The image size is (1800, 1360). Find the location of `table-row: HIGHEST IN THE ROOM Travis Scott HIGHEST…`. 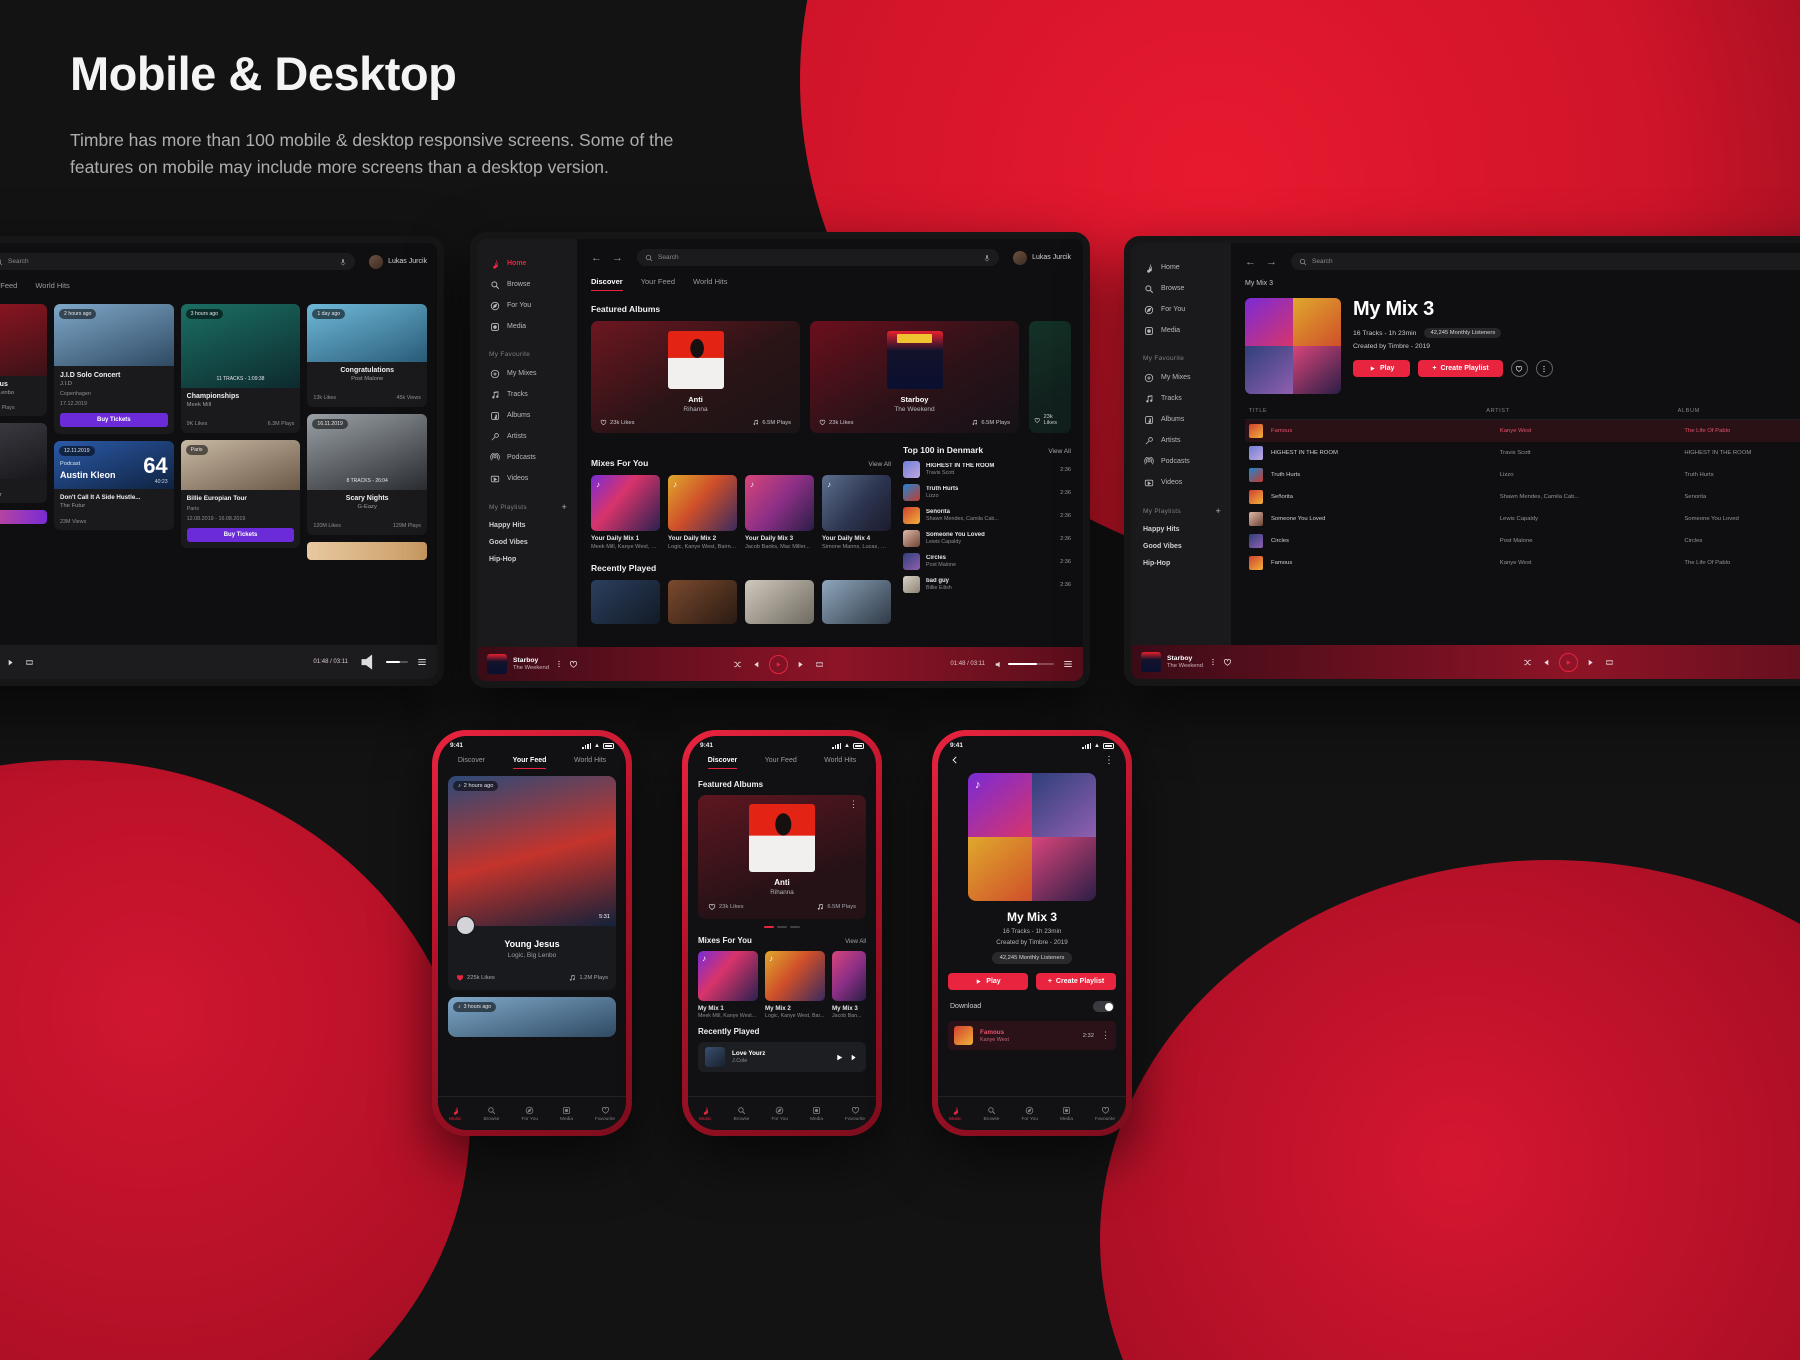

table-row: HIGHEST IN THE ROOM Travis Scott HIGHEST… is located at coordinates (1522, 453).